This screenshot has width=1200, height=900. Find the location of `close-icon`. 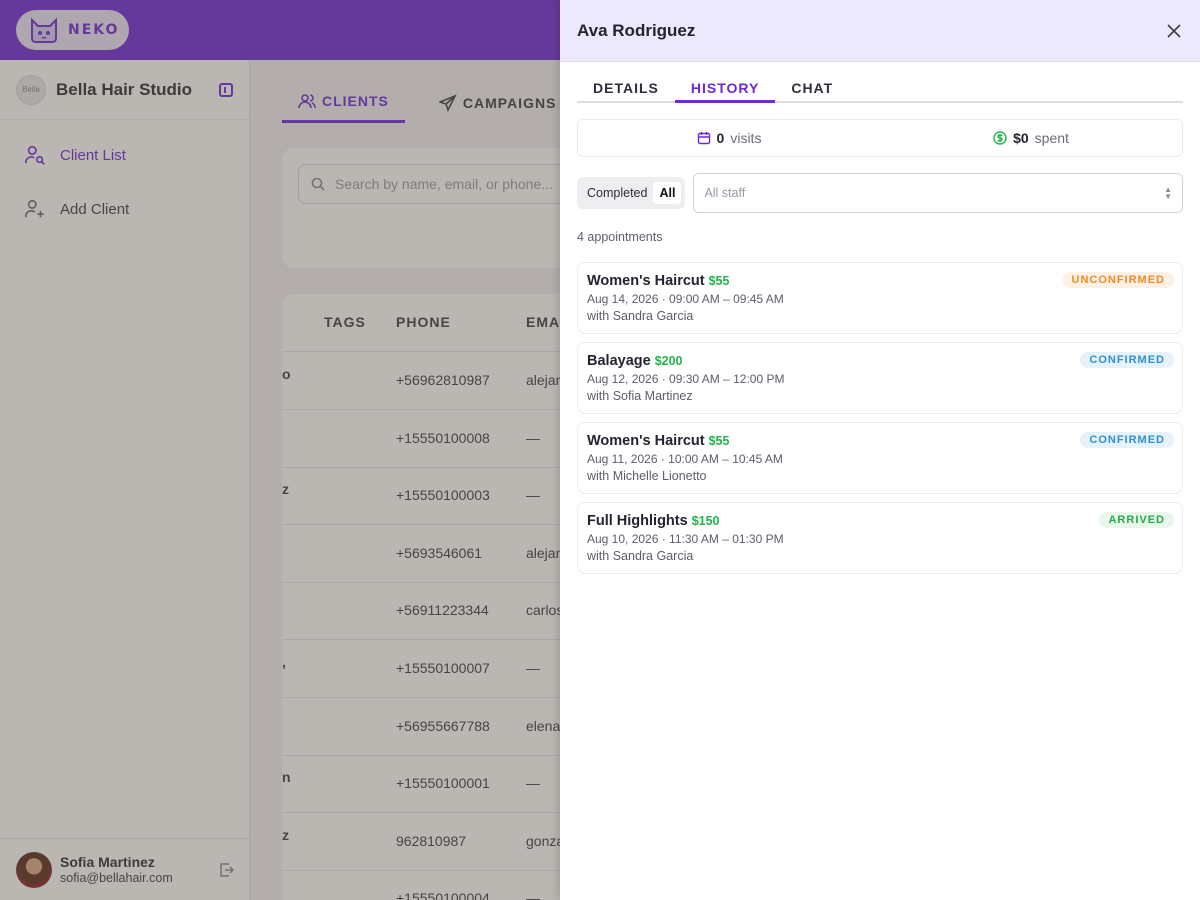

close-icon is located at coordinates (1174, 30).